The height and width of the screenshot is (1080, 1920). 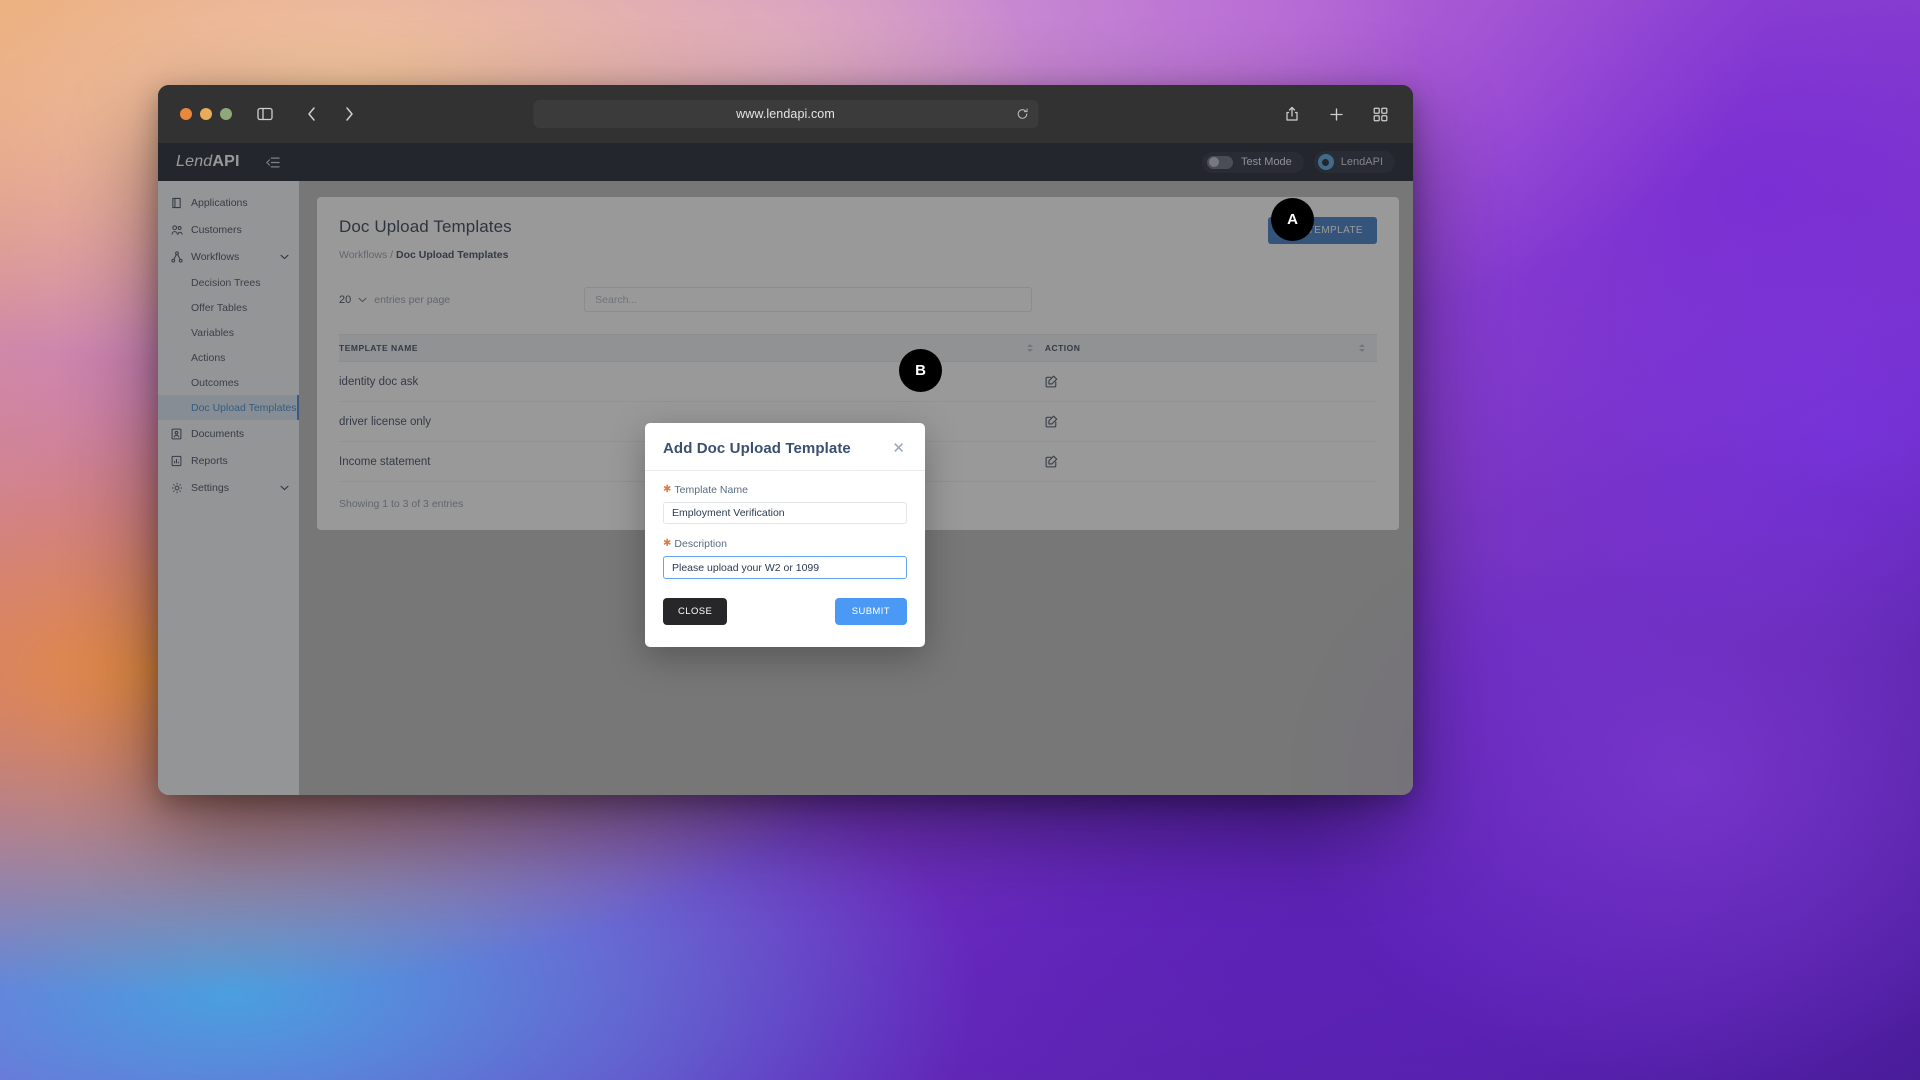 I want to click on reload-icon, so click(x=1022, y=114).